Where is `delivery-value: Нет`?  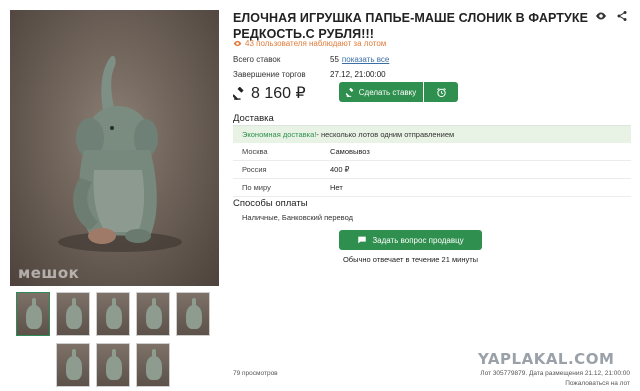 delivery-value: Нет is located at coordinates (336, 187).